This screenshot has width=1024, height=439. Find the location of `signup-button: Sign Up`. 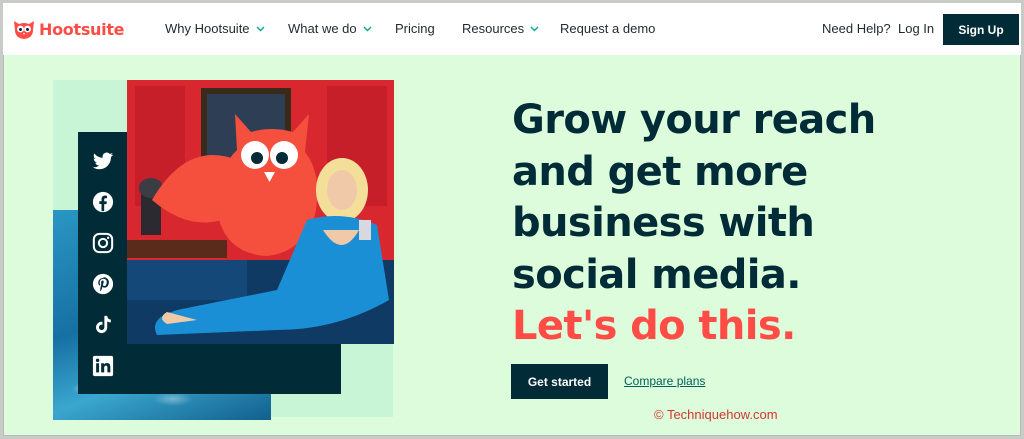

signup-button: Sign Up is located at coordinates (981, 29).